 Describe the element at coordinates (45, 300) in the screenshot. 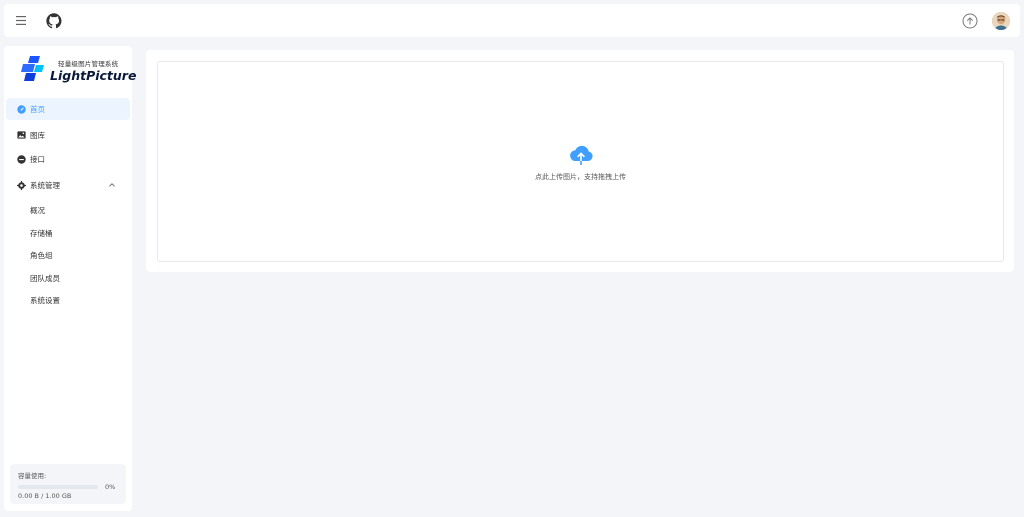

I see `sidebar-subitem-label: 系统设置` at that location.